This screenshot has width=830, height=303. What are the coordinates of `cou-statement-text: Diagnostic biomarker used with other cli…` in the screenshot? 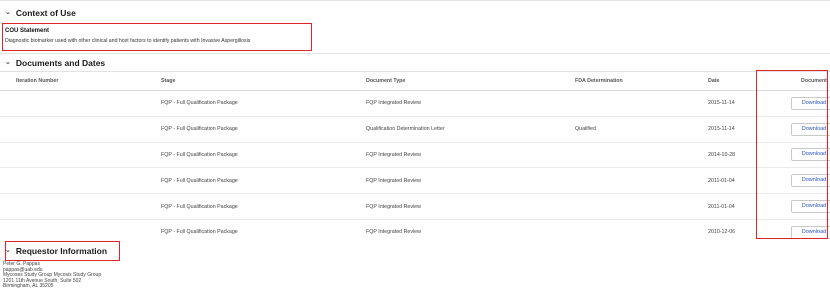 It's located at (128, 41).